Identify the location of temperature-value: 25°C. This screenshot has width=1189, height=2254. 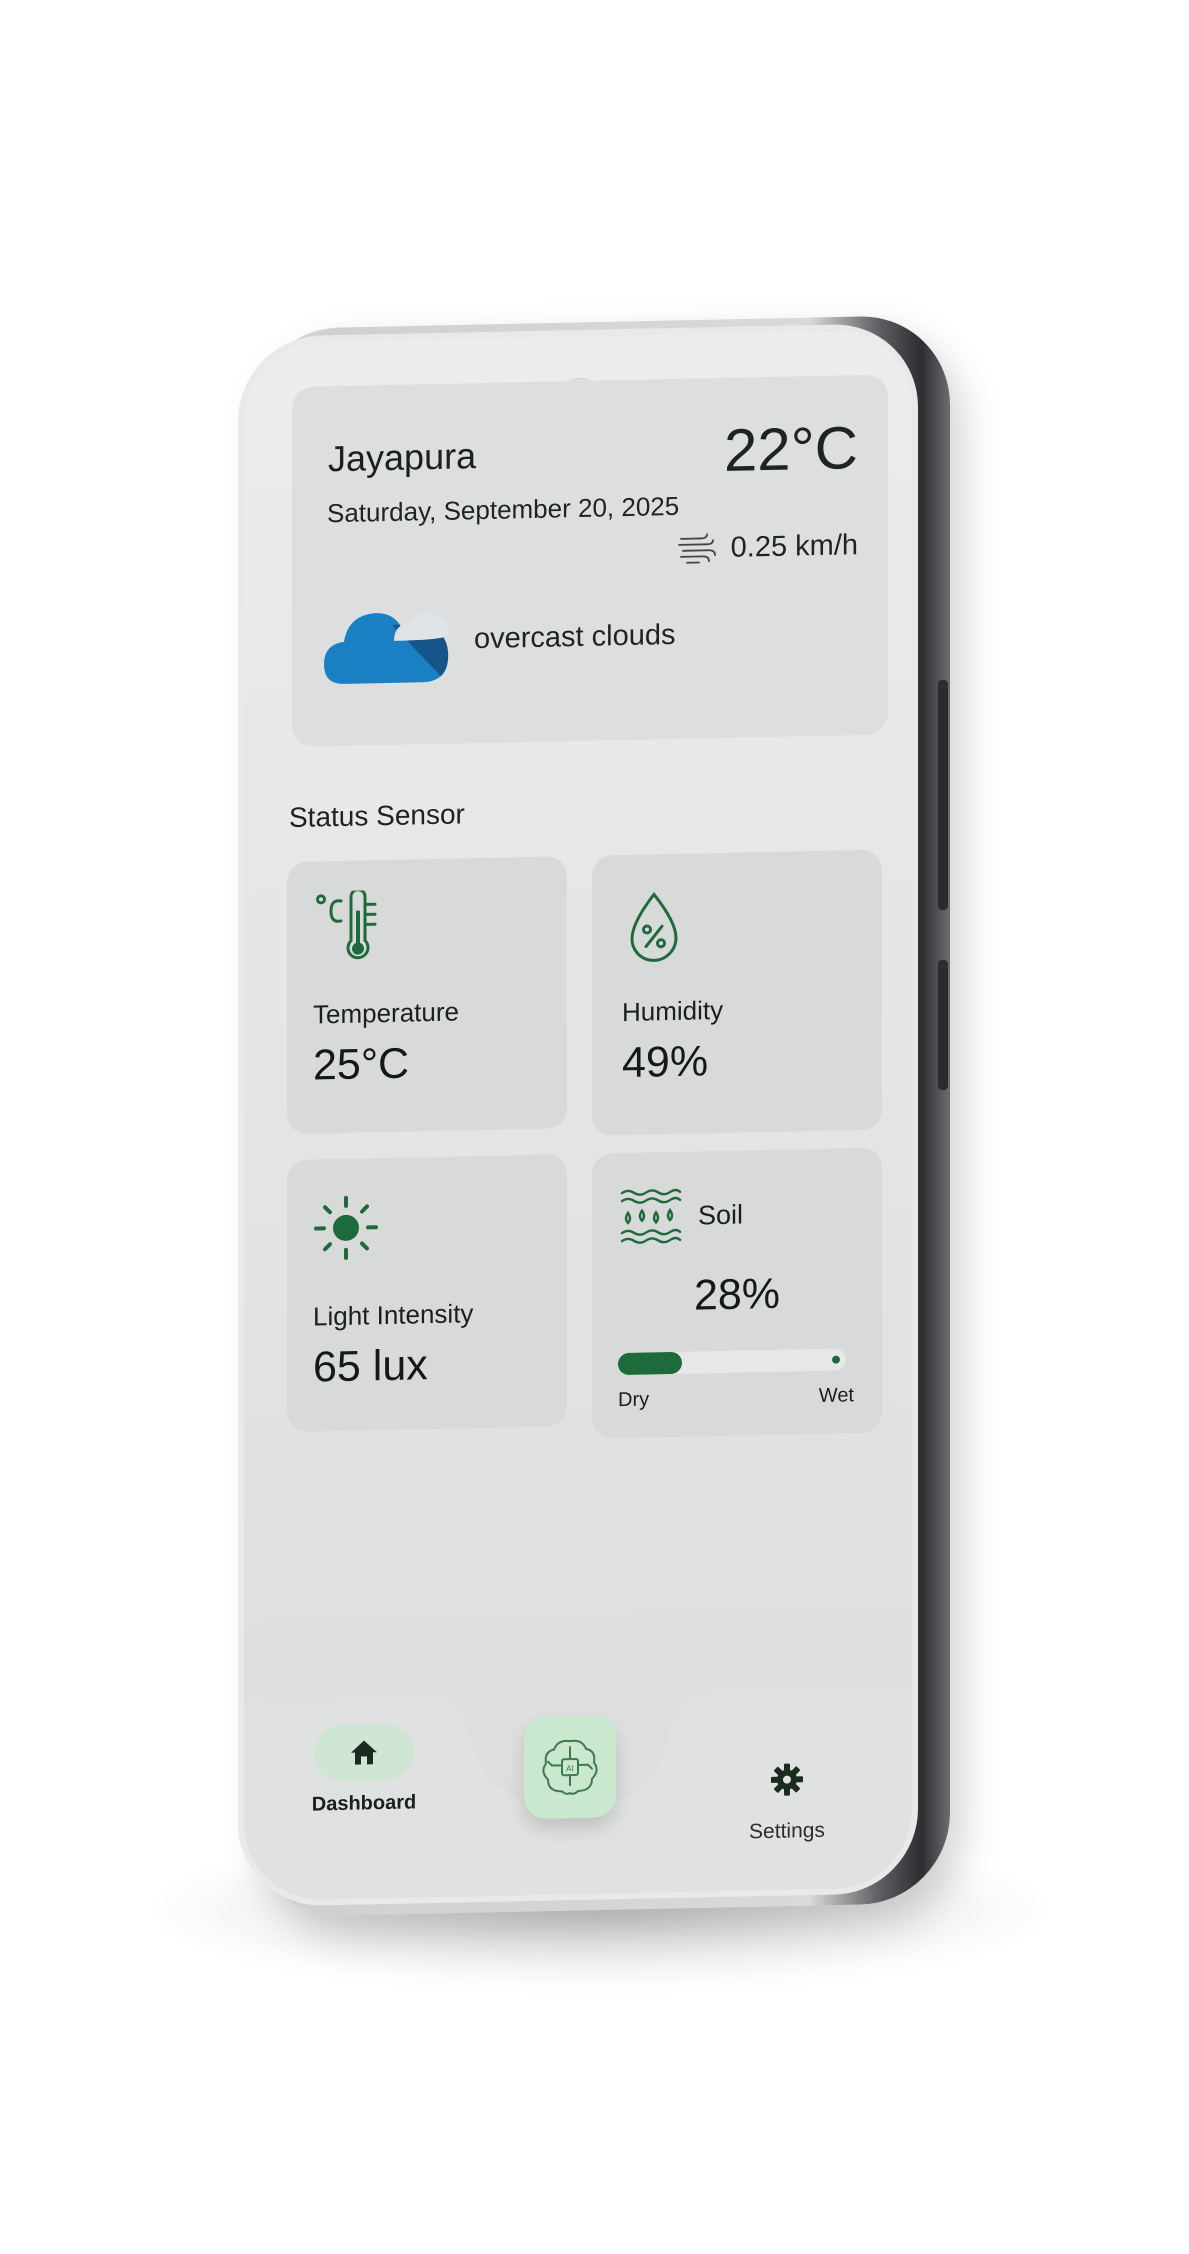
(361, 1064).